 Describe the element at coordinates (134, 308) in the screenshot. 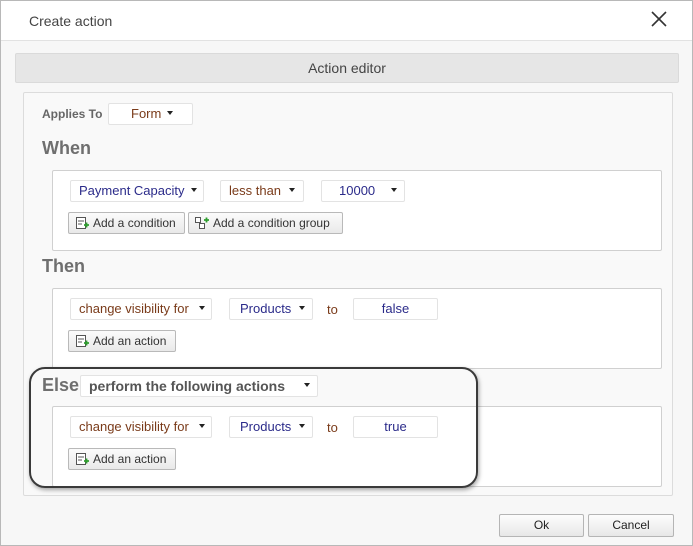

I see `then-action-type-value: change visibility for` at that location.